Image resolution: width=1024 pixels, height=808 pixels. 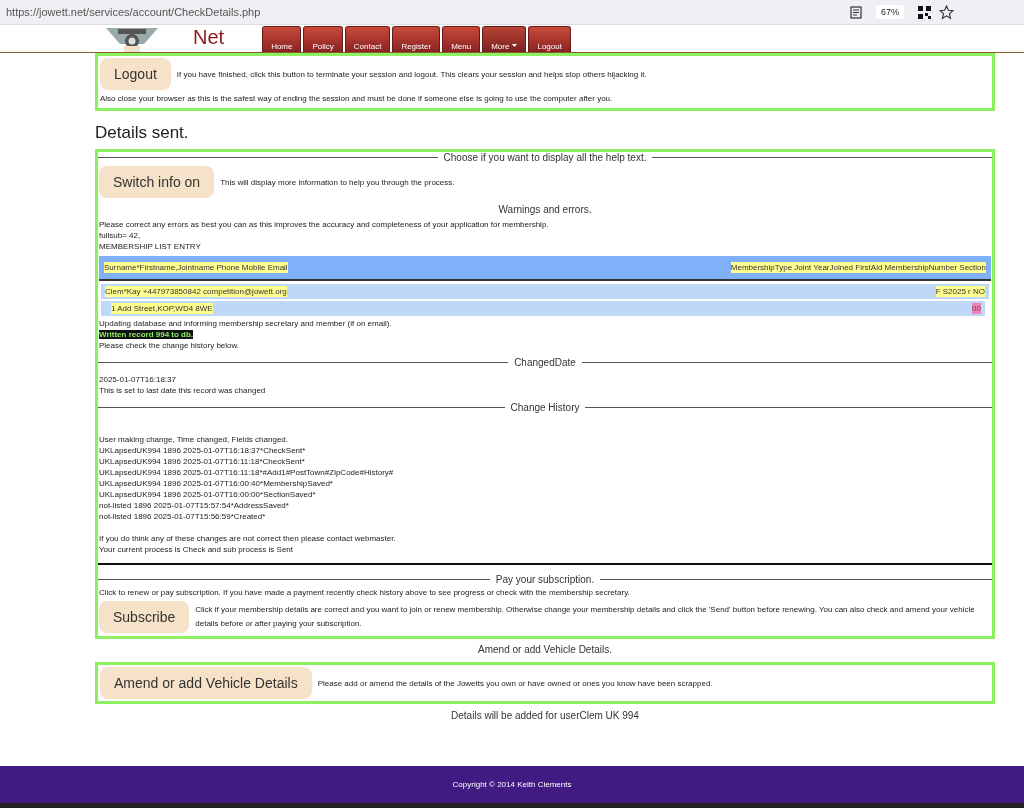 I want to click on nav-tab: Register, so click(x=416, y=39).